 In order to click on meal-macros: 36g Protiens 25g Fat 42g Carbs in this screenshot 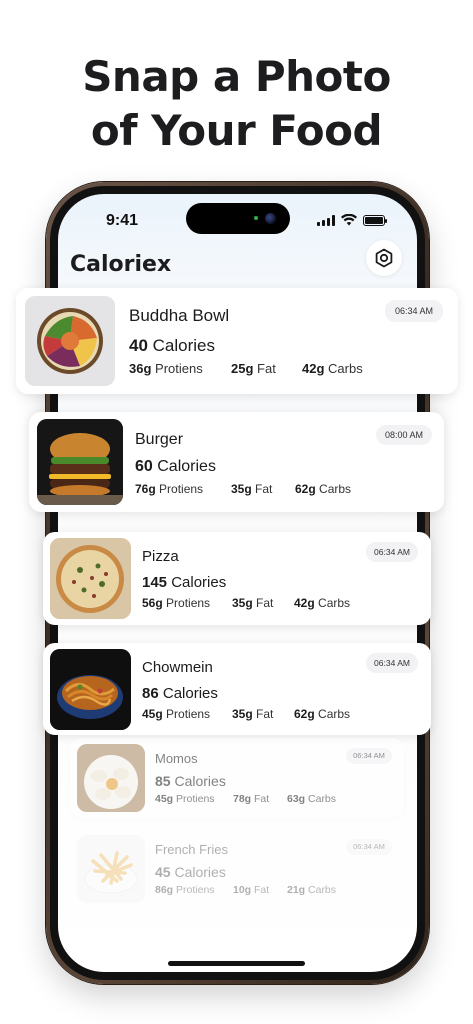, I will do `click(246, 368)`.